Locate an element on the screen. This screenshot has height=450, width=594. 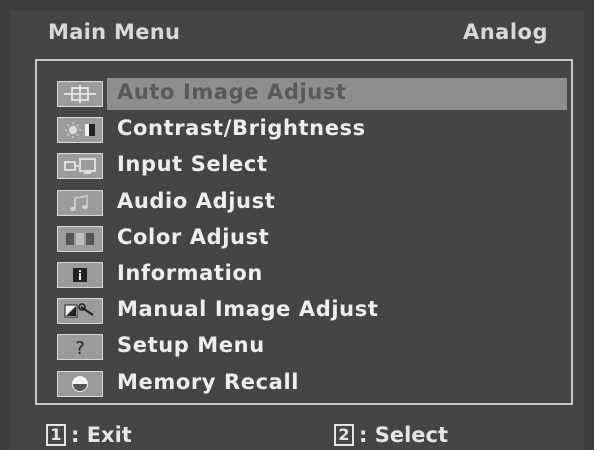
menu-item-label: Information is located at coordinates (190, 272).